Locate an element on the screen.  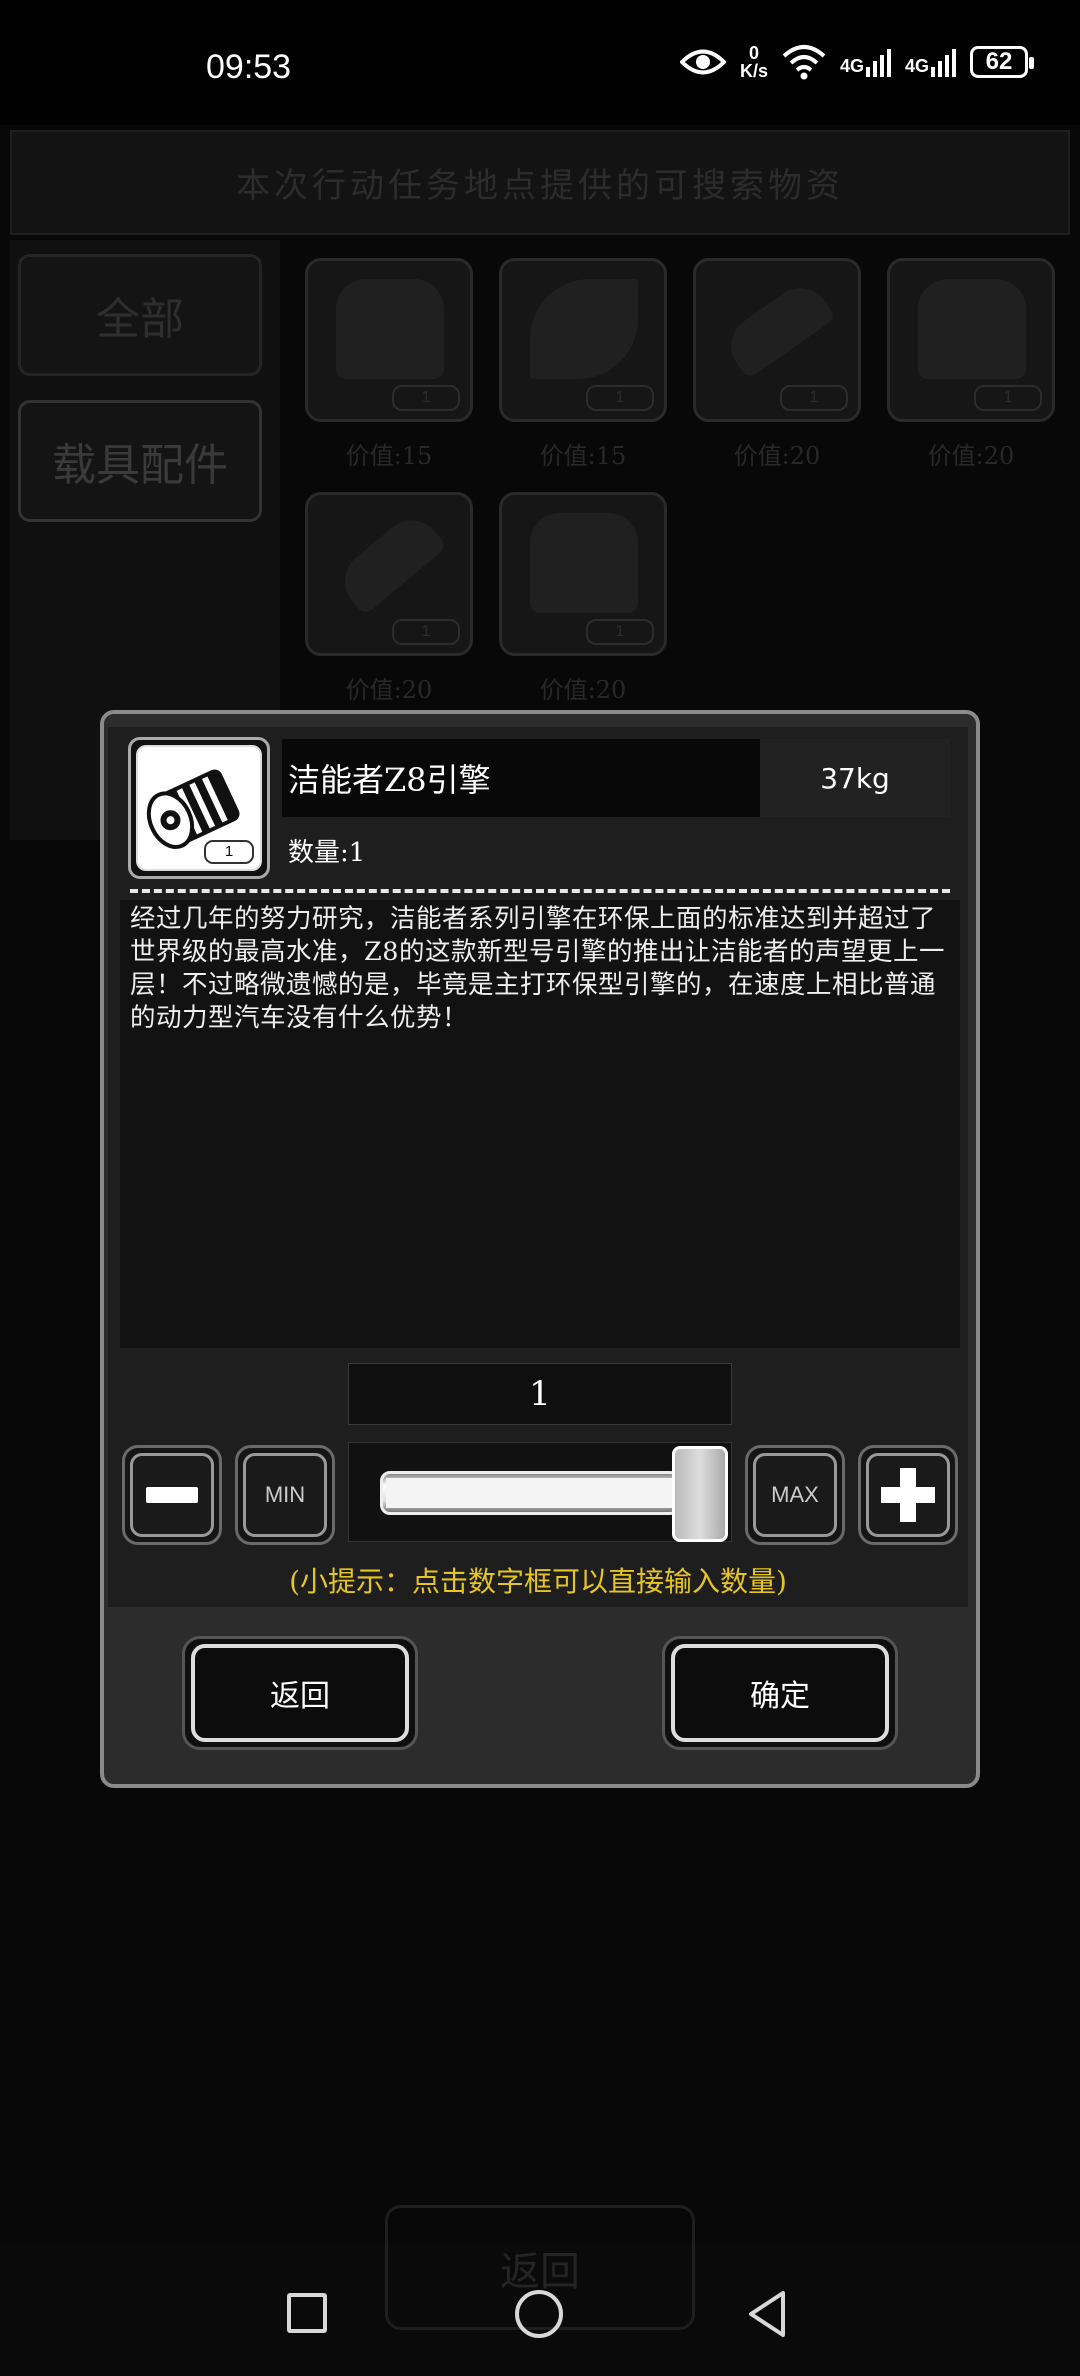
back-icon is located at coordinates (767, 2314).